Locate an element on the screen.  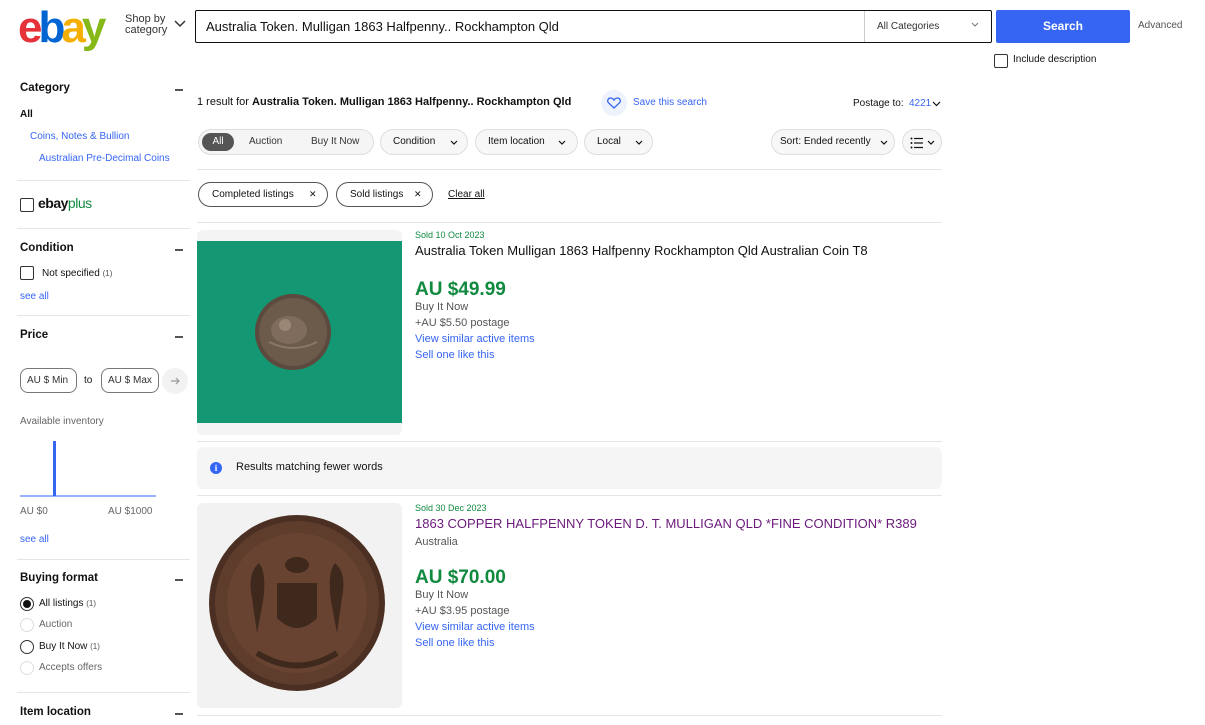
sort-button: Sort: Ended recently is located at coordinates (833, 142).